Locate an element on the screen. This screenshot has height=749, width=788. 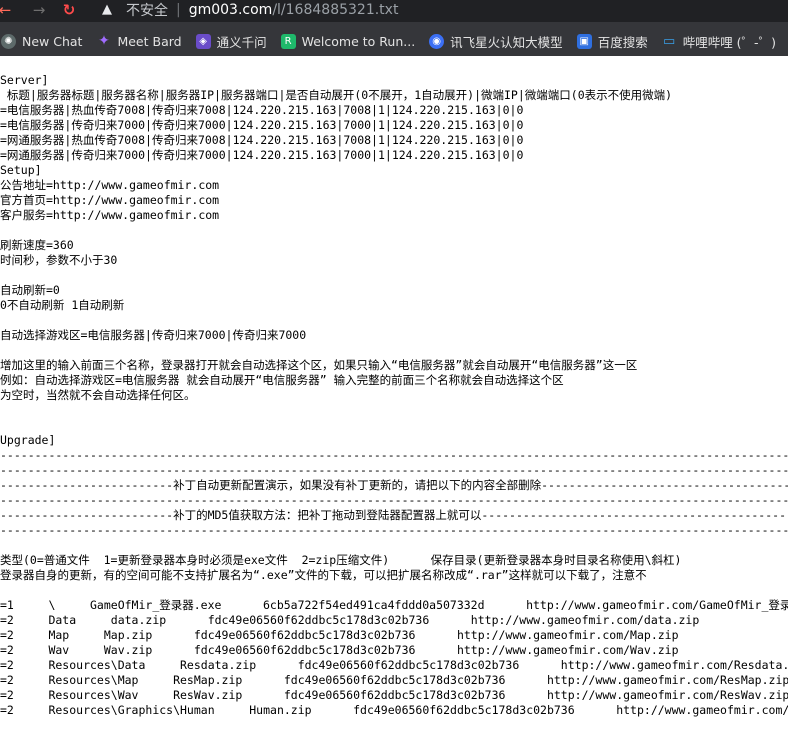
sparkle-icon: ✦ is located at coordinates (104, 40).